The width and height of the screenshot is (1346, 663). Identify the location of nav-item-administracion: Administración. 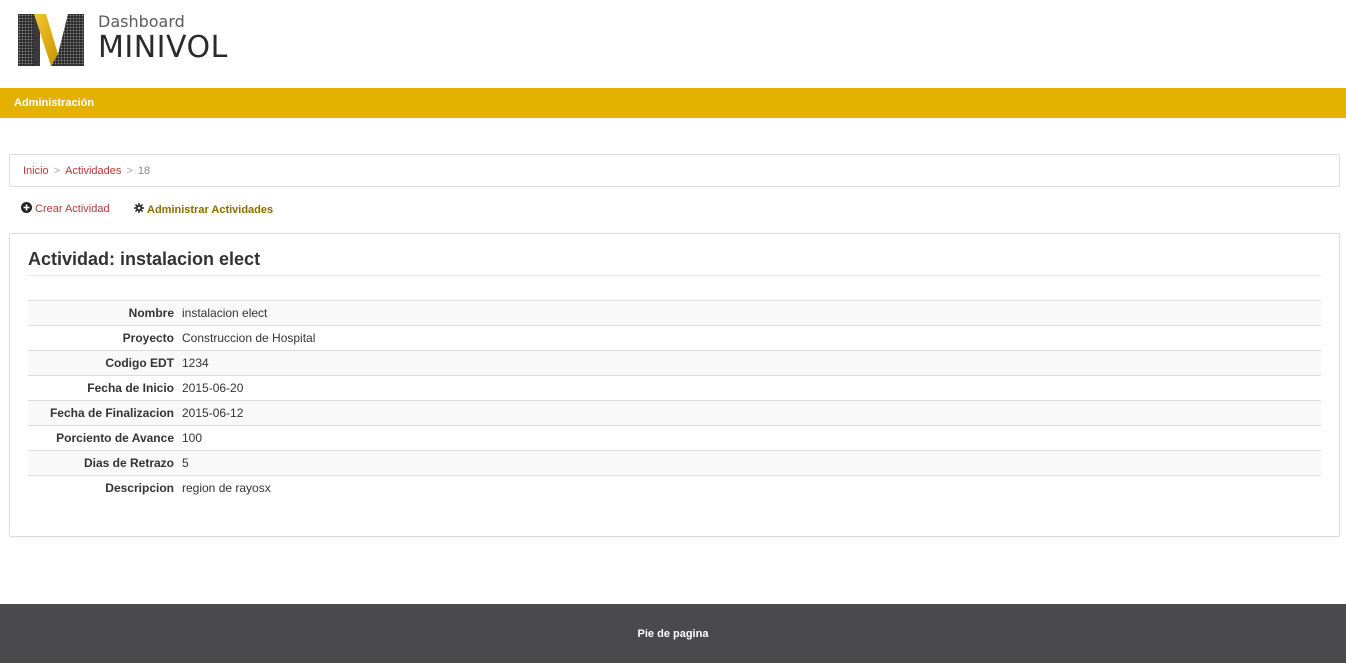
(54, 103).